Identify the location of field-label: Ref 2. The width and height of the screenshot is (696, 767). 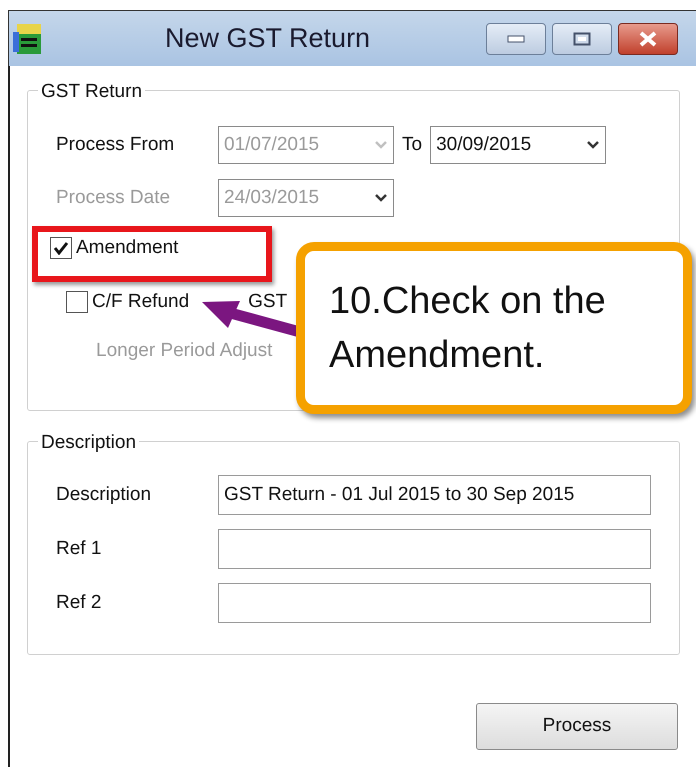
(79, 602).